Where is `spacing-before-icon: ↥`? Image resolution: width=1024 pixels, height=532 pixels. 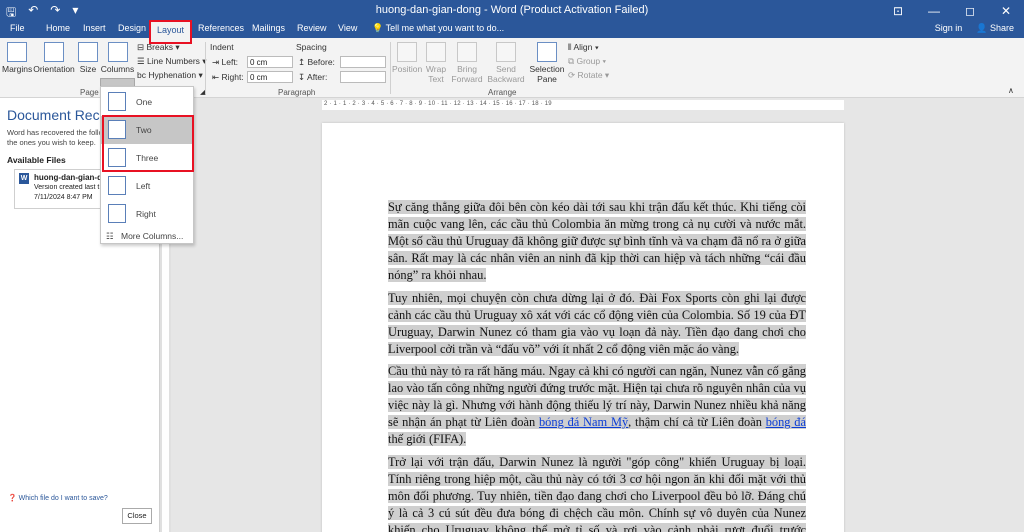 spacing-before-icon: ↥ is located at coordinates (302, 62).